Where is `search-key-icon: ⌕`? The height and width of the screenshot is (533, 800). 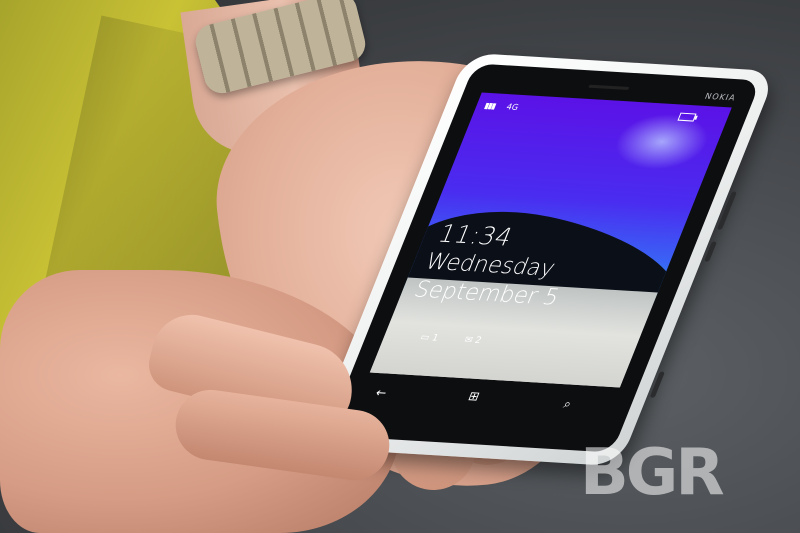
search-key-icon: ⌕ is located at coordinates (567, 404).